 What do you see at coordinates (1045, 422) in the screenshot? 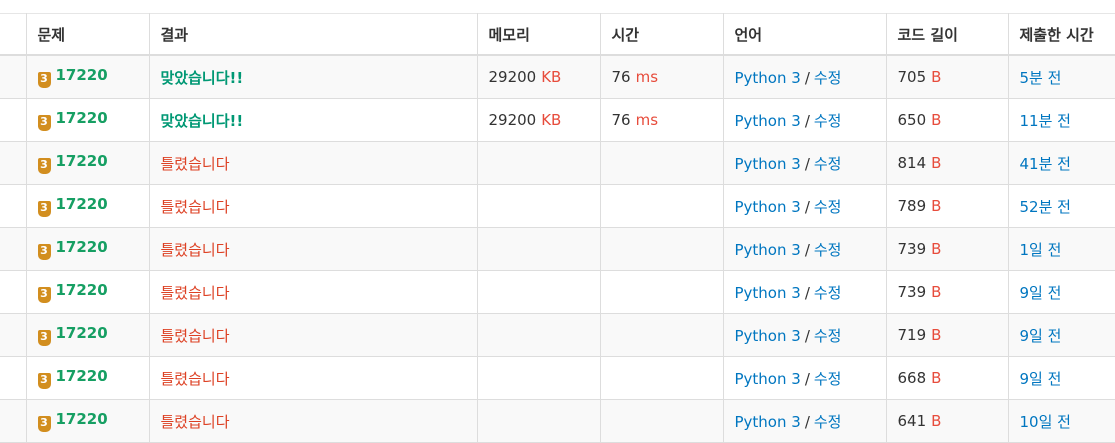
I see `submitted-time-link: 10일 전` at bounding box center [1045, 422].